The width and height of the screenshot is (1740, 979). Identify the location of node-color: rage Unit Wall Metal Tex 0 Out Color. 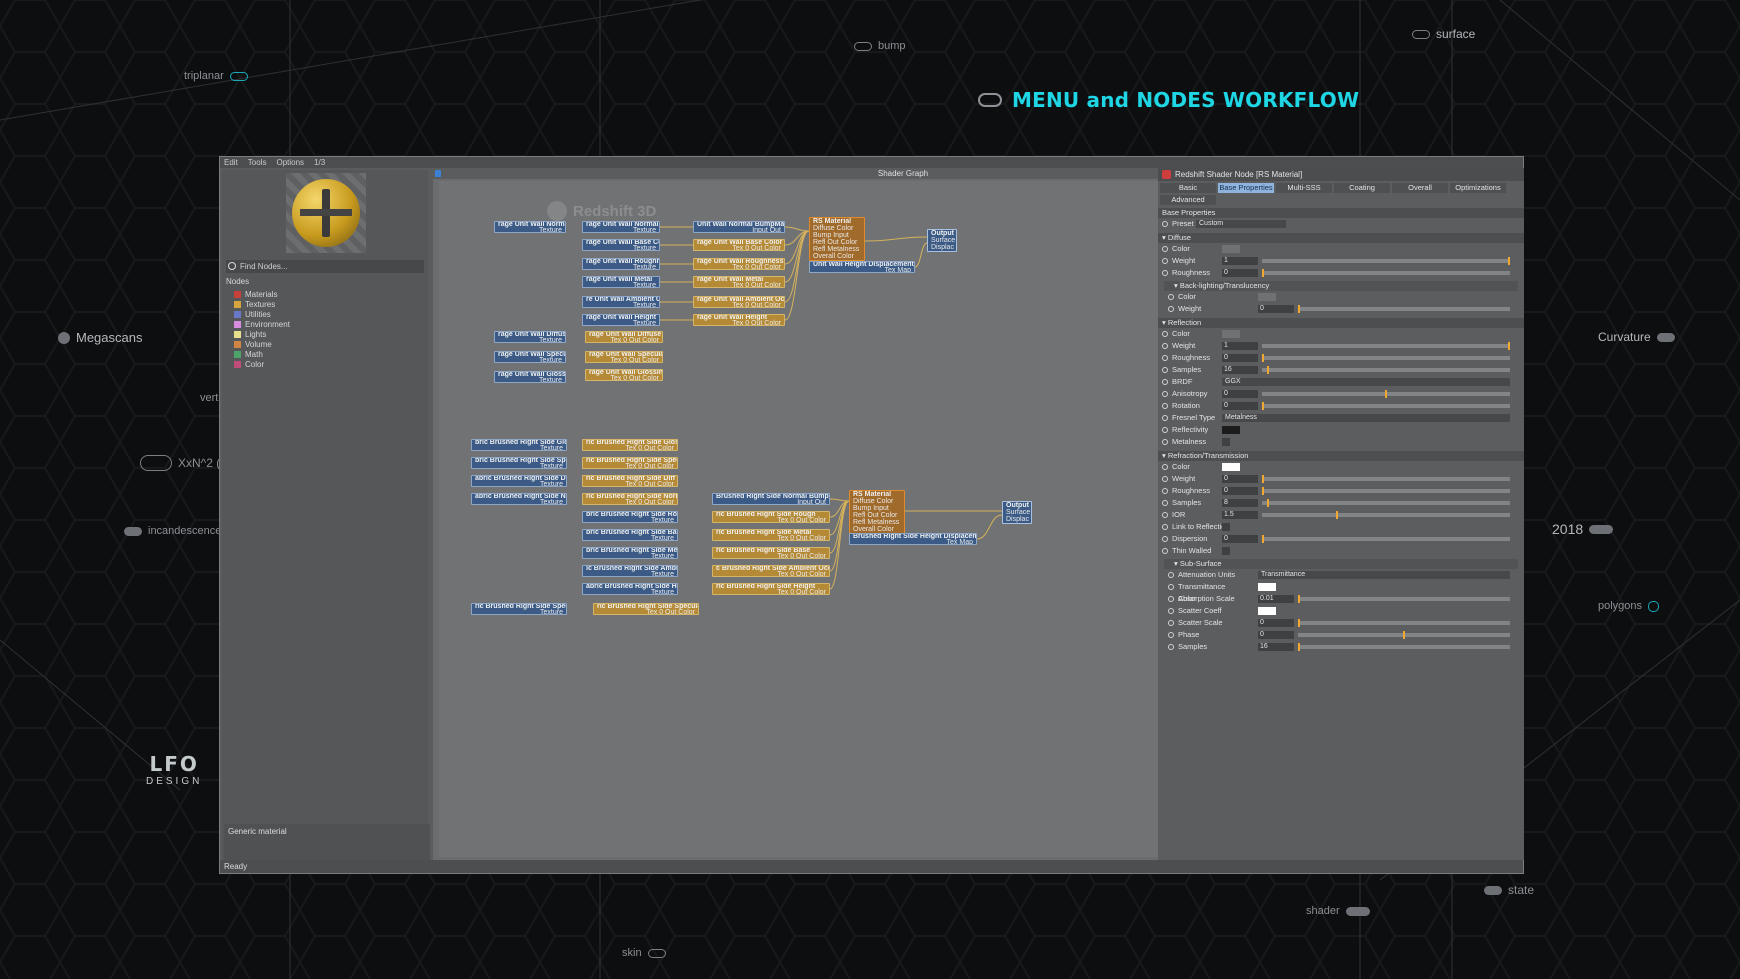
(739, 282).